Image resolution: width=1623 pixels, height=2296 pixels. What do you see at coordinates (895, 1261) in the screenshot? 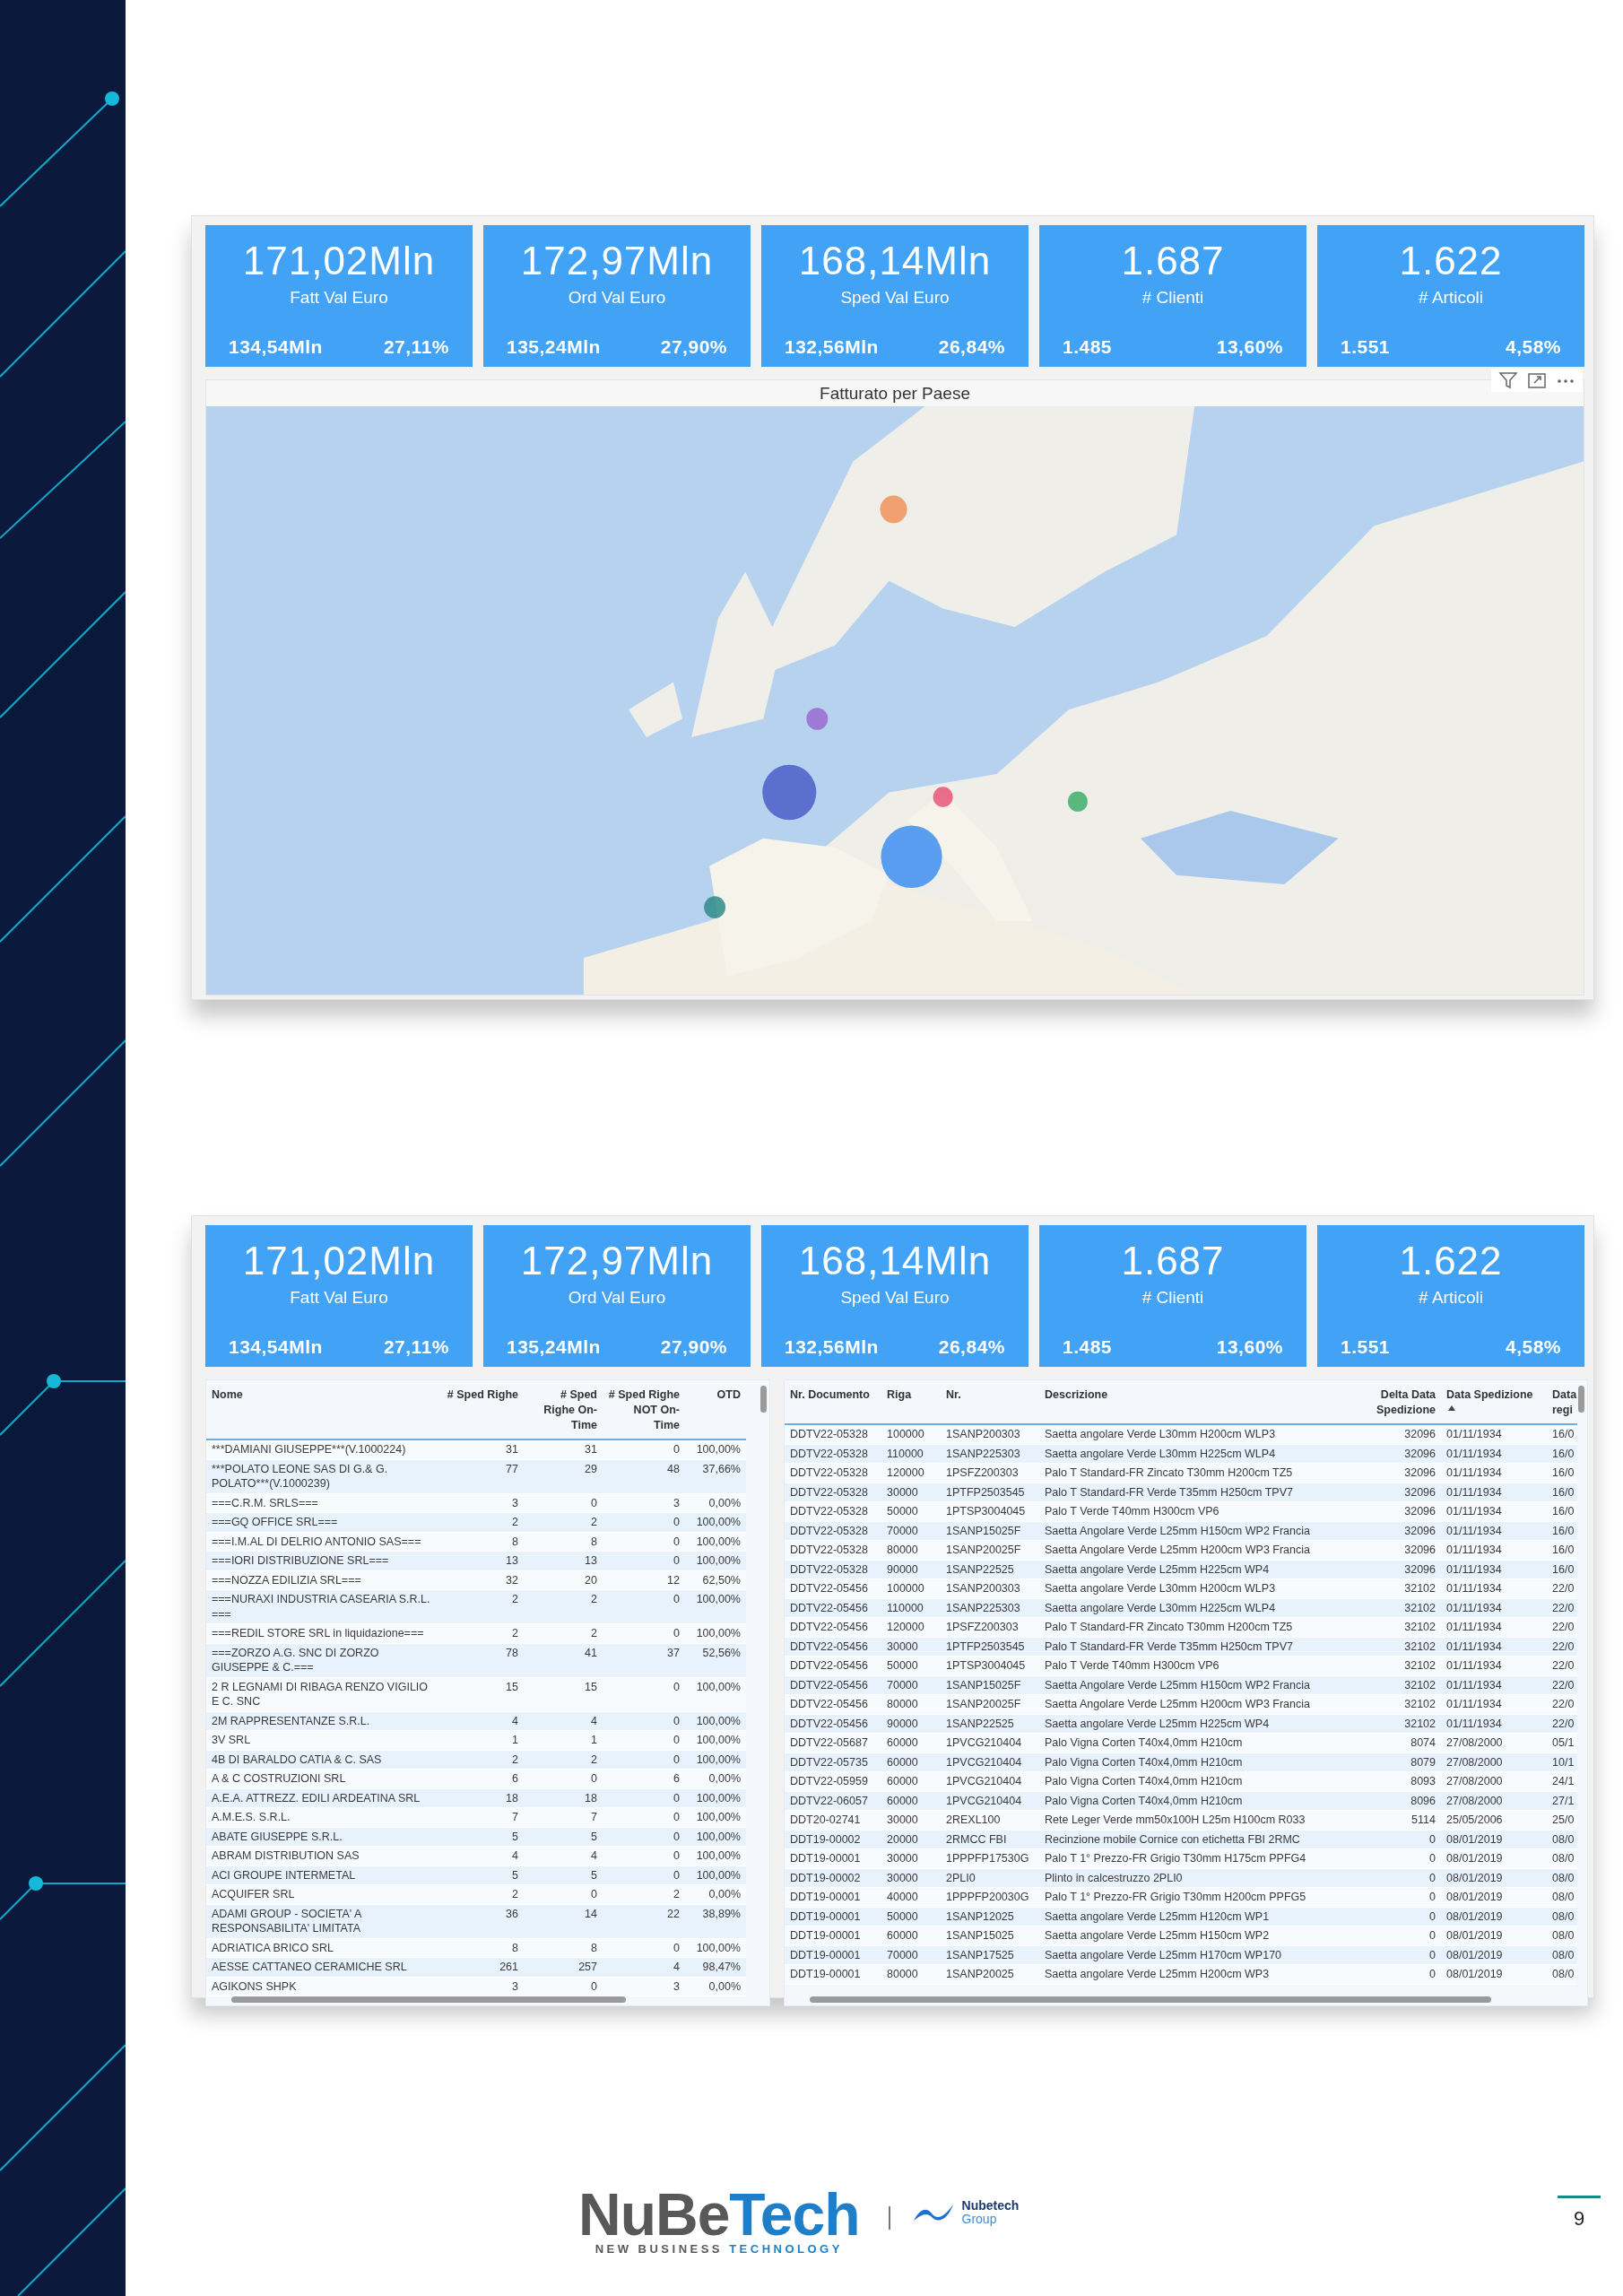
I see `kpi-value: 168,14Mln` at bounding box center [895, 1261].